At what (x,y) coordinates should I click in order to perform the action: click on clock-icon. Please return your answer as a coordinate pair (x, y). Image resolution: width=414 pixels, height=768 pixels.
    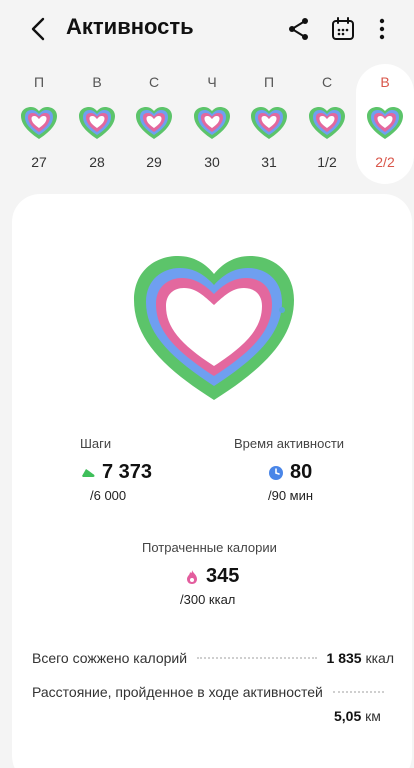
    Looking at the image, I should click on (276, 472).